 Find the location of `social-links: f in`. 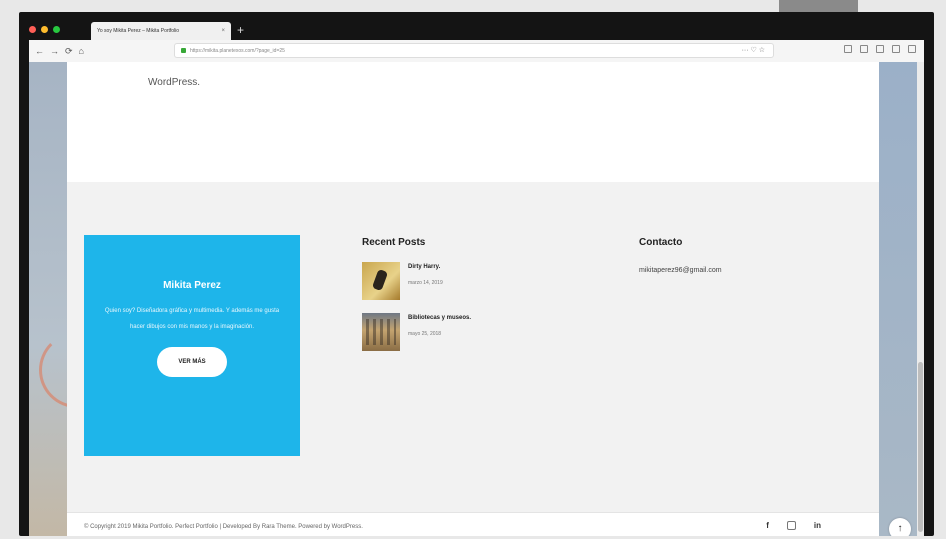

social-links: f in is located at coordinates (793, 525).